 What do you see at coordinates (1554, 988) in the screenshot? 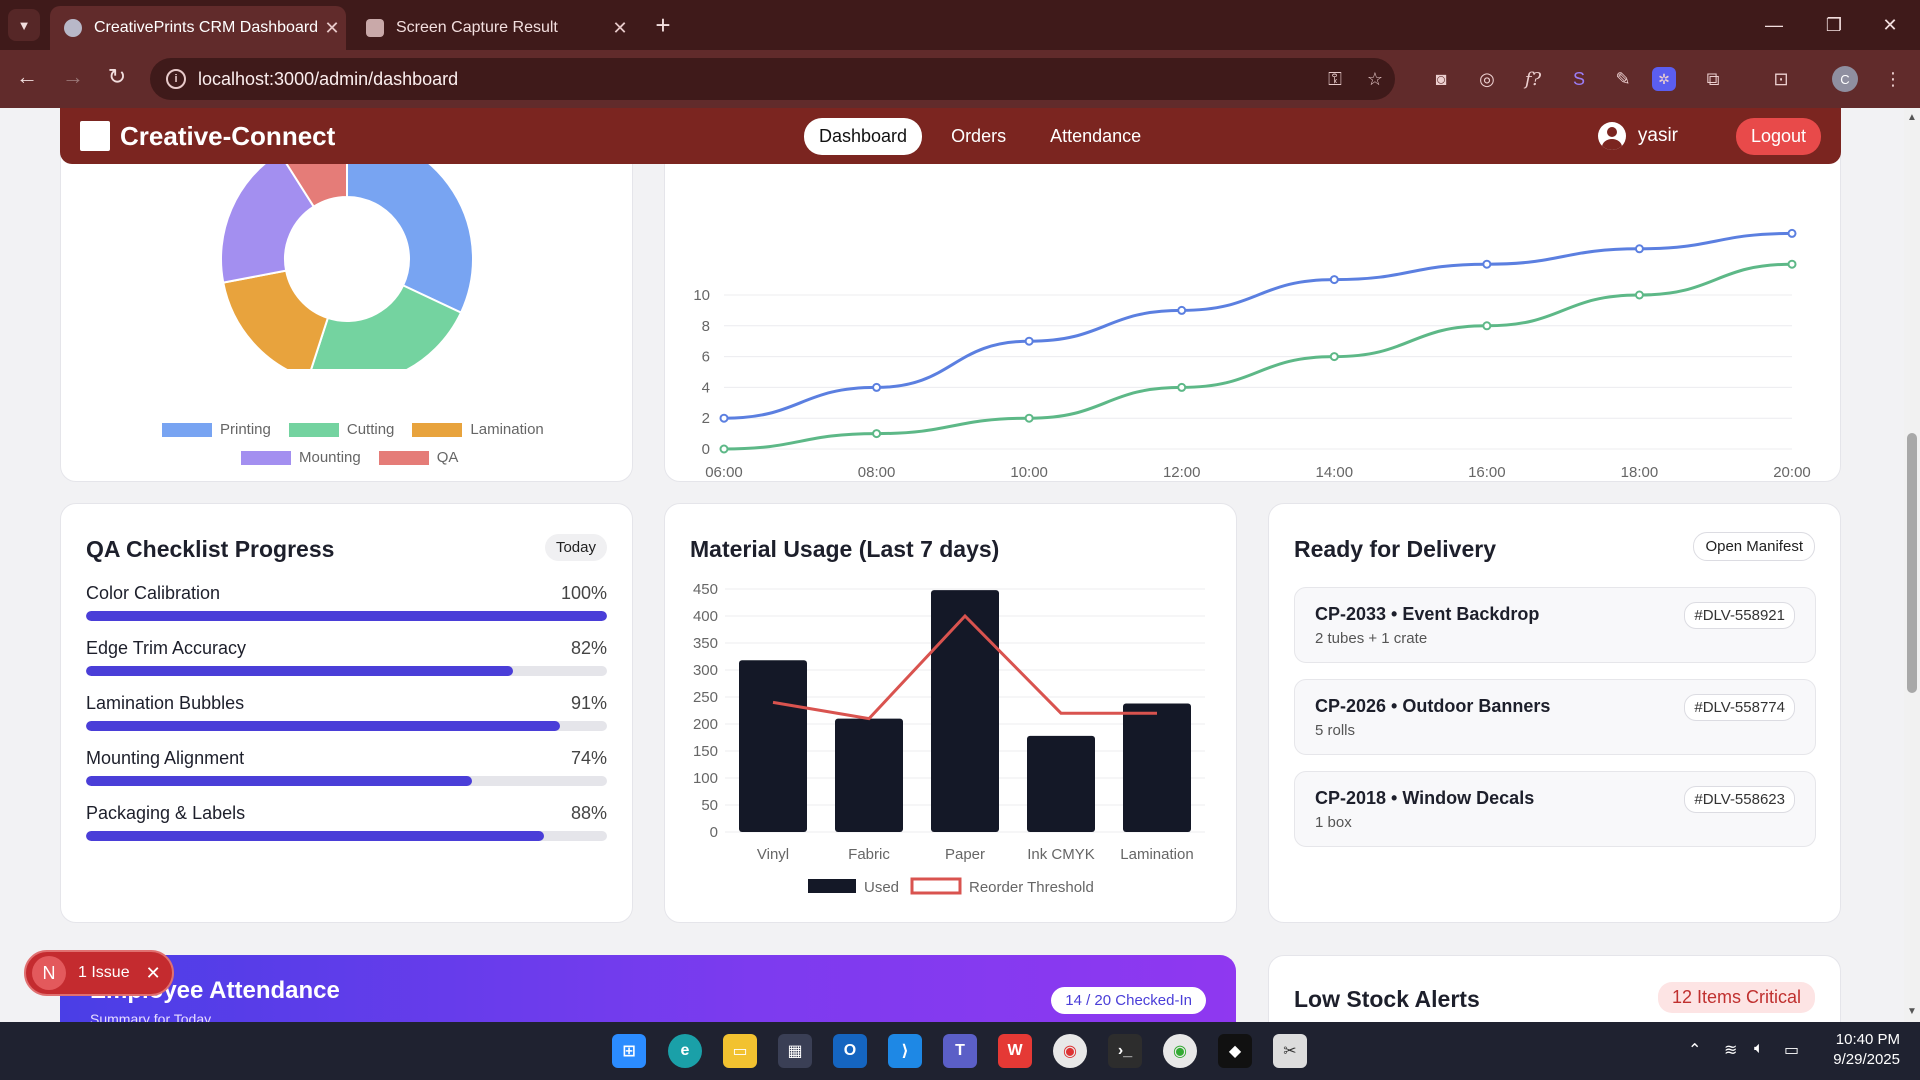
I see `low-stock-card: Low Stock Alerts 12 Items Critical` at bounding box center [1554, 988].